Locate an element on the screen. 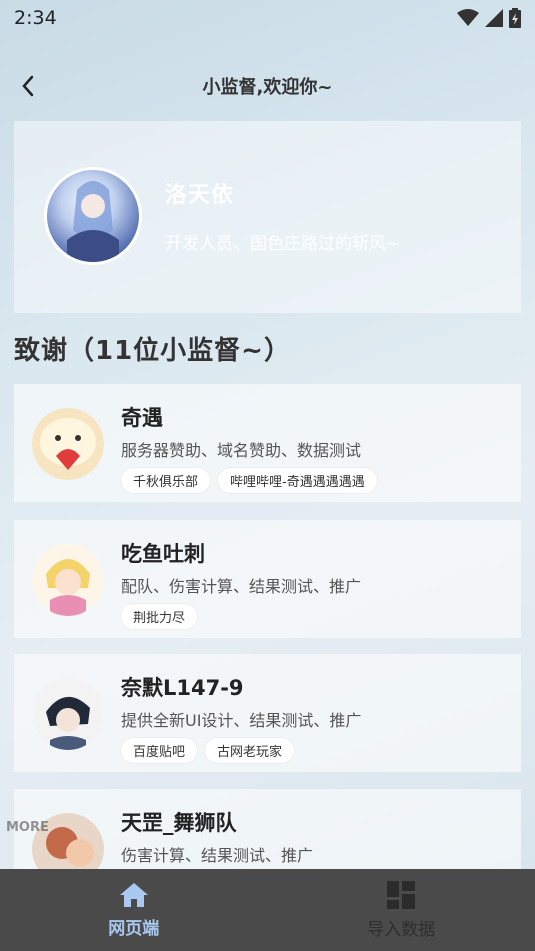  bottom-nav: 网页端 导入数据 is located at coordinates (267, 910).